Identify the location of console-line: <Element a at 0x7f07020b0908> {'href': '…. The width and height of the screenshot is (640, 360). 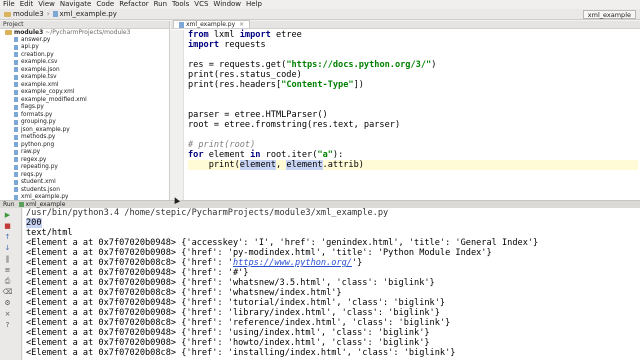
(228, 343).